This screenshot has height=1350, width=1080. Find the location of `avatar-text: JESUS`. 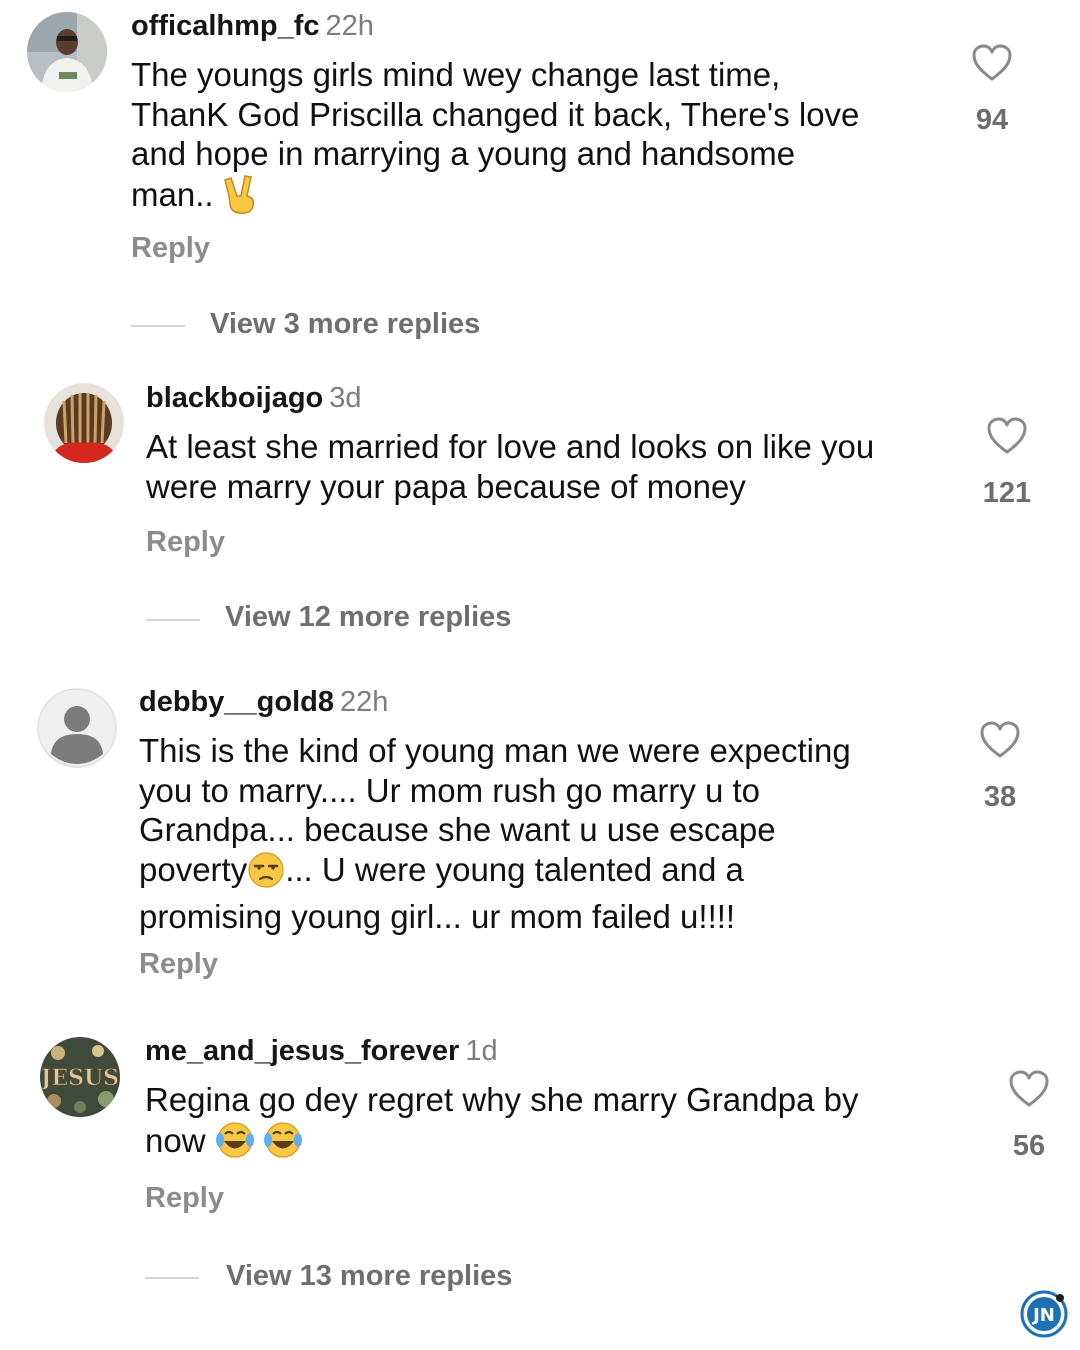

avatar-text: JESUS is located at coordinates (79, 1078).